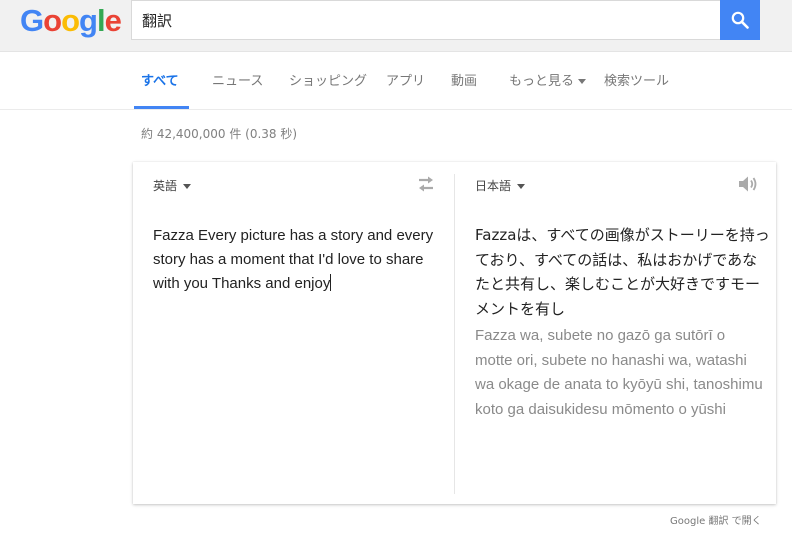 The height and width of the screenshot is (546, 792). What do you see at coordinates (331, 282) in the screenshot?
I see `text-cursor` at bounding box center [331, 282].